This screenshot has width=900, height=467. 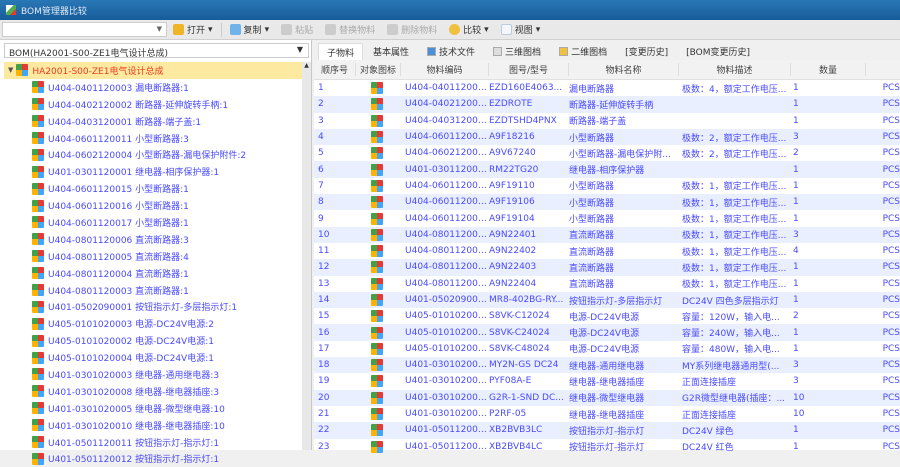 I want to click on column-header: 数量, so click(x=828, y=69).